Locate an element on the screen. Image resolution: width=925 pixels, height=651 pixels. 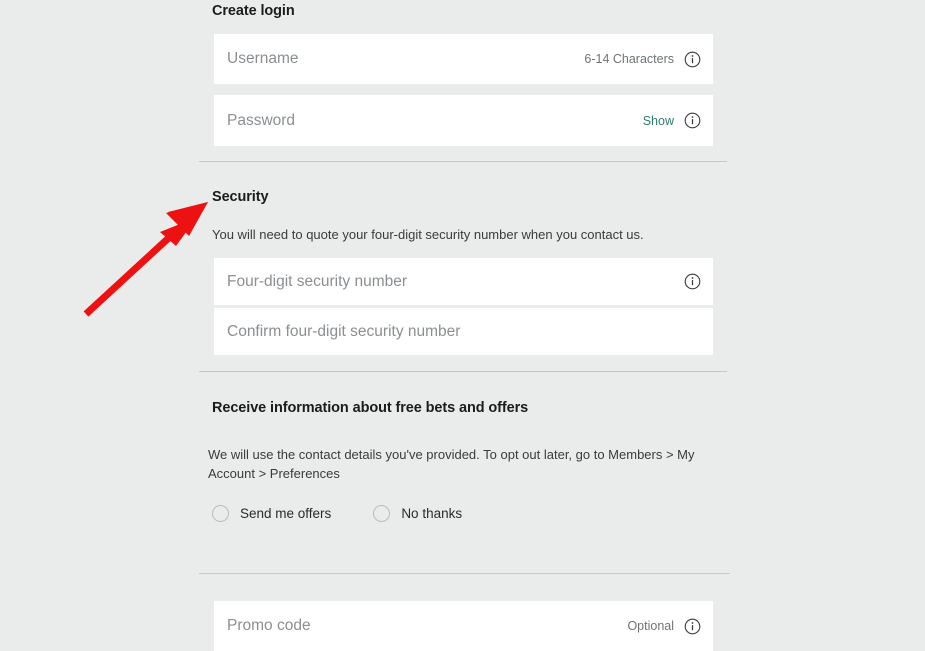
password-field: Password Show is located at coordinates (463, 120).